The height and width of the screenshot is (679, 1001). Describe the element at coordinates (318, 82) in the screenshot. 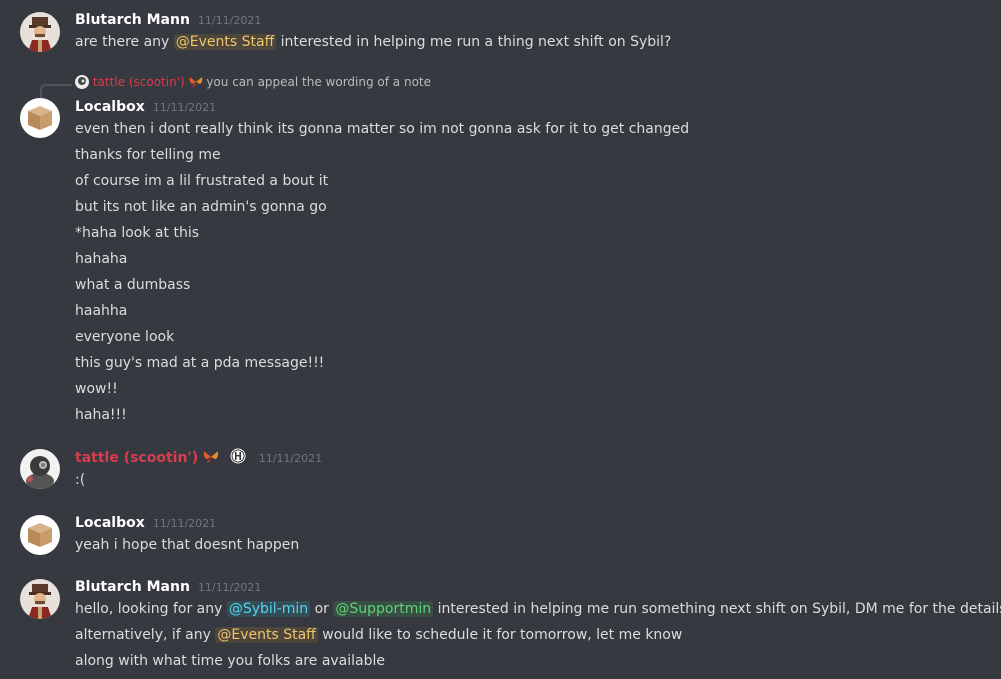

I see `reply-text: you can appeal the wording of a note` at that location.